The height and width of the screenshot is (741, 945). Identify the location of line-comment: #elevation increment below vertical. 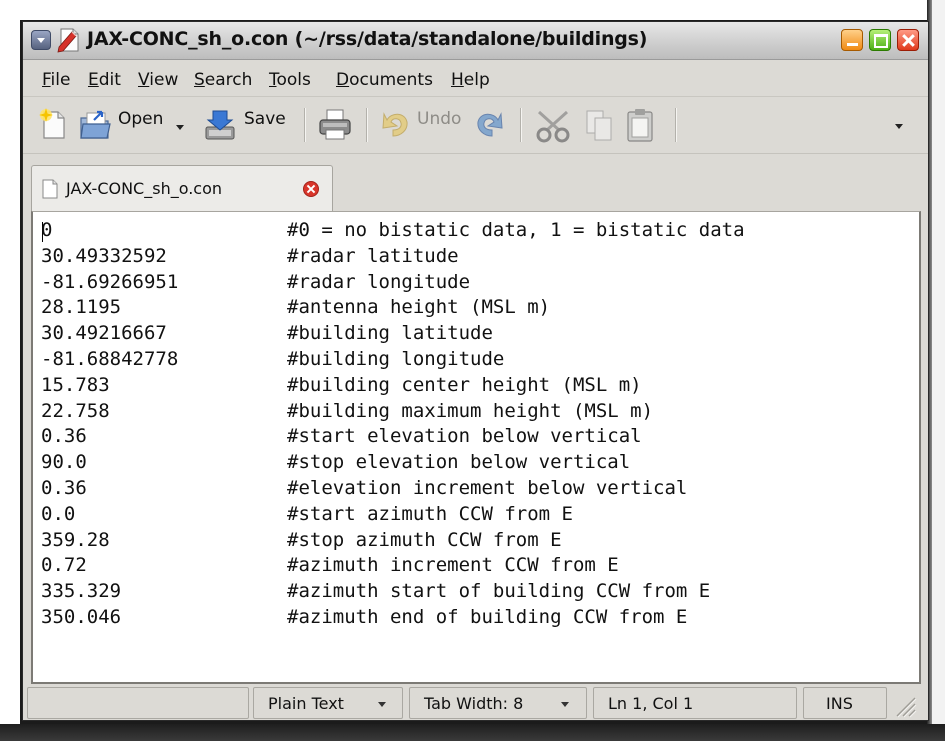
(487, 487).